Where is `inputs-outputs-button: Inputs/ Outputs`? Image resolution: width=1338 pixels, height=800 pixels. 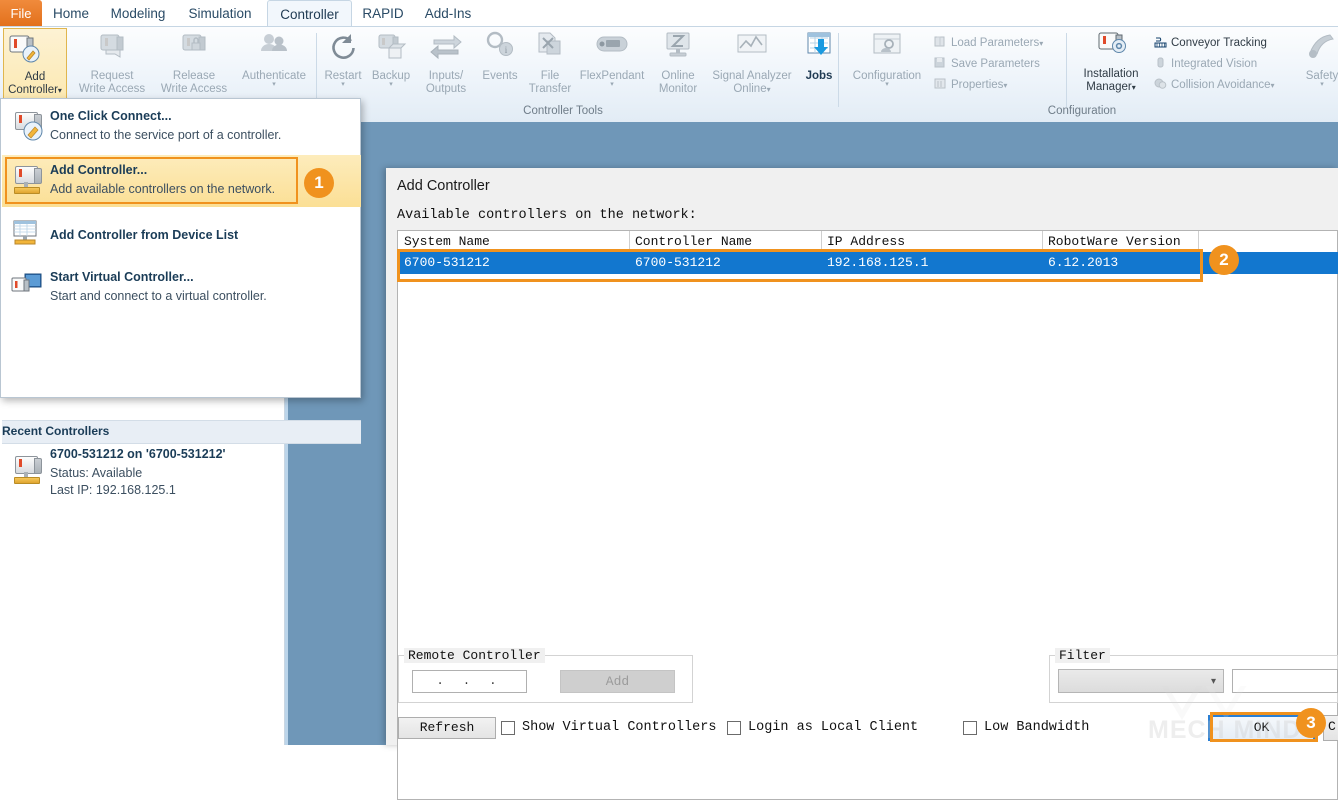
inputs-outputs-button: Inputs/ Outputs is located at coordinates (446, 62).